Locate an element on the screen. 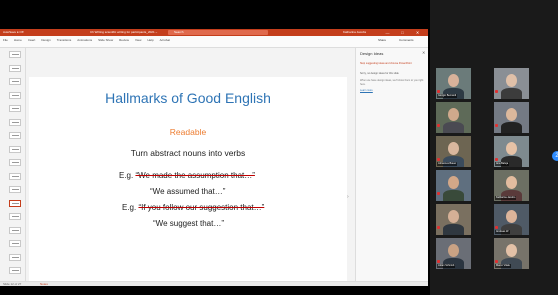 This screenshot has width=558, height=295. ribbon-tab: Transitions is located at coordinates (64, 40).